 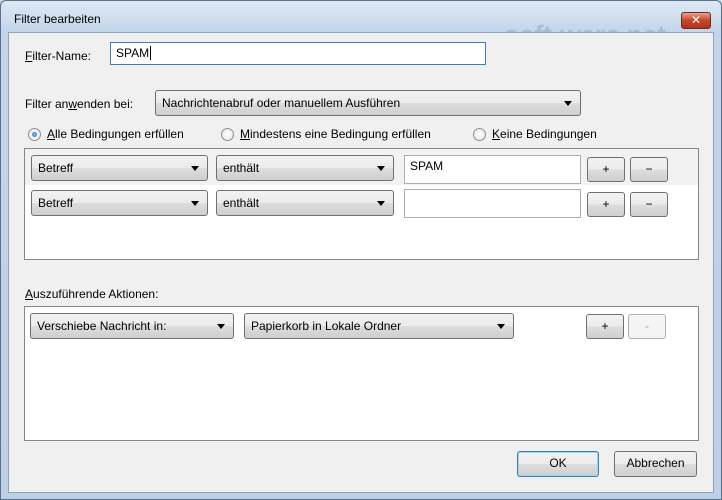 I want to click on close-icon: ✕, so click(x=696, y=20).